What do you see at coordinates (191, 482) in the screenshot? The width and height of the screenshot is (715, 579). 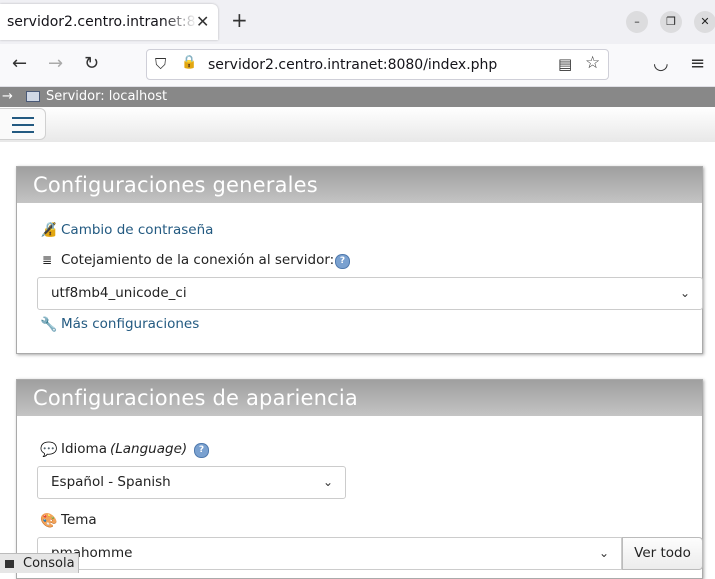 I see `language-select: Español - Spanish ⌄` at bounding box center [191, 482].